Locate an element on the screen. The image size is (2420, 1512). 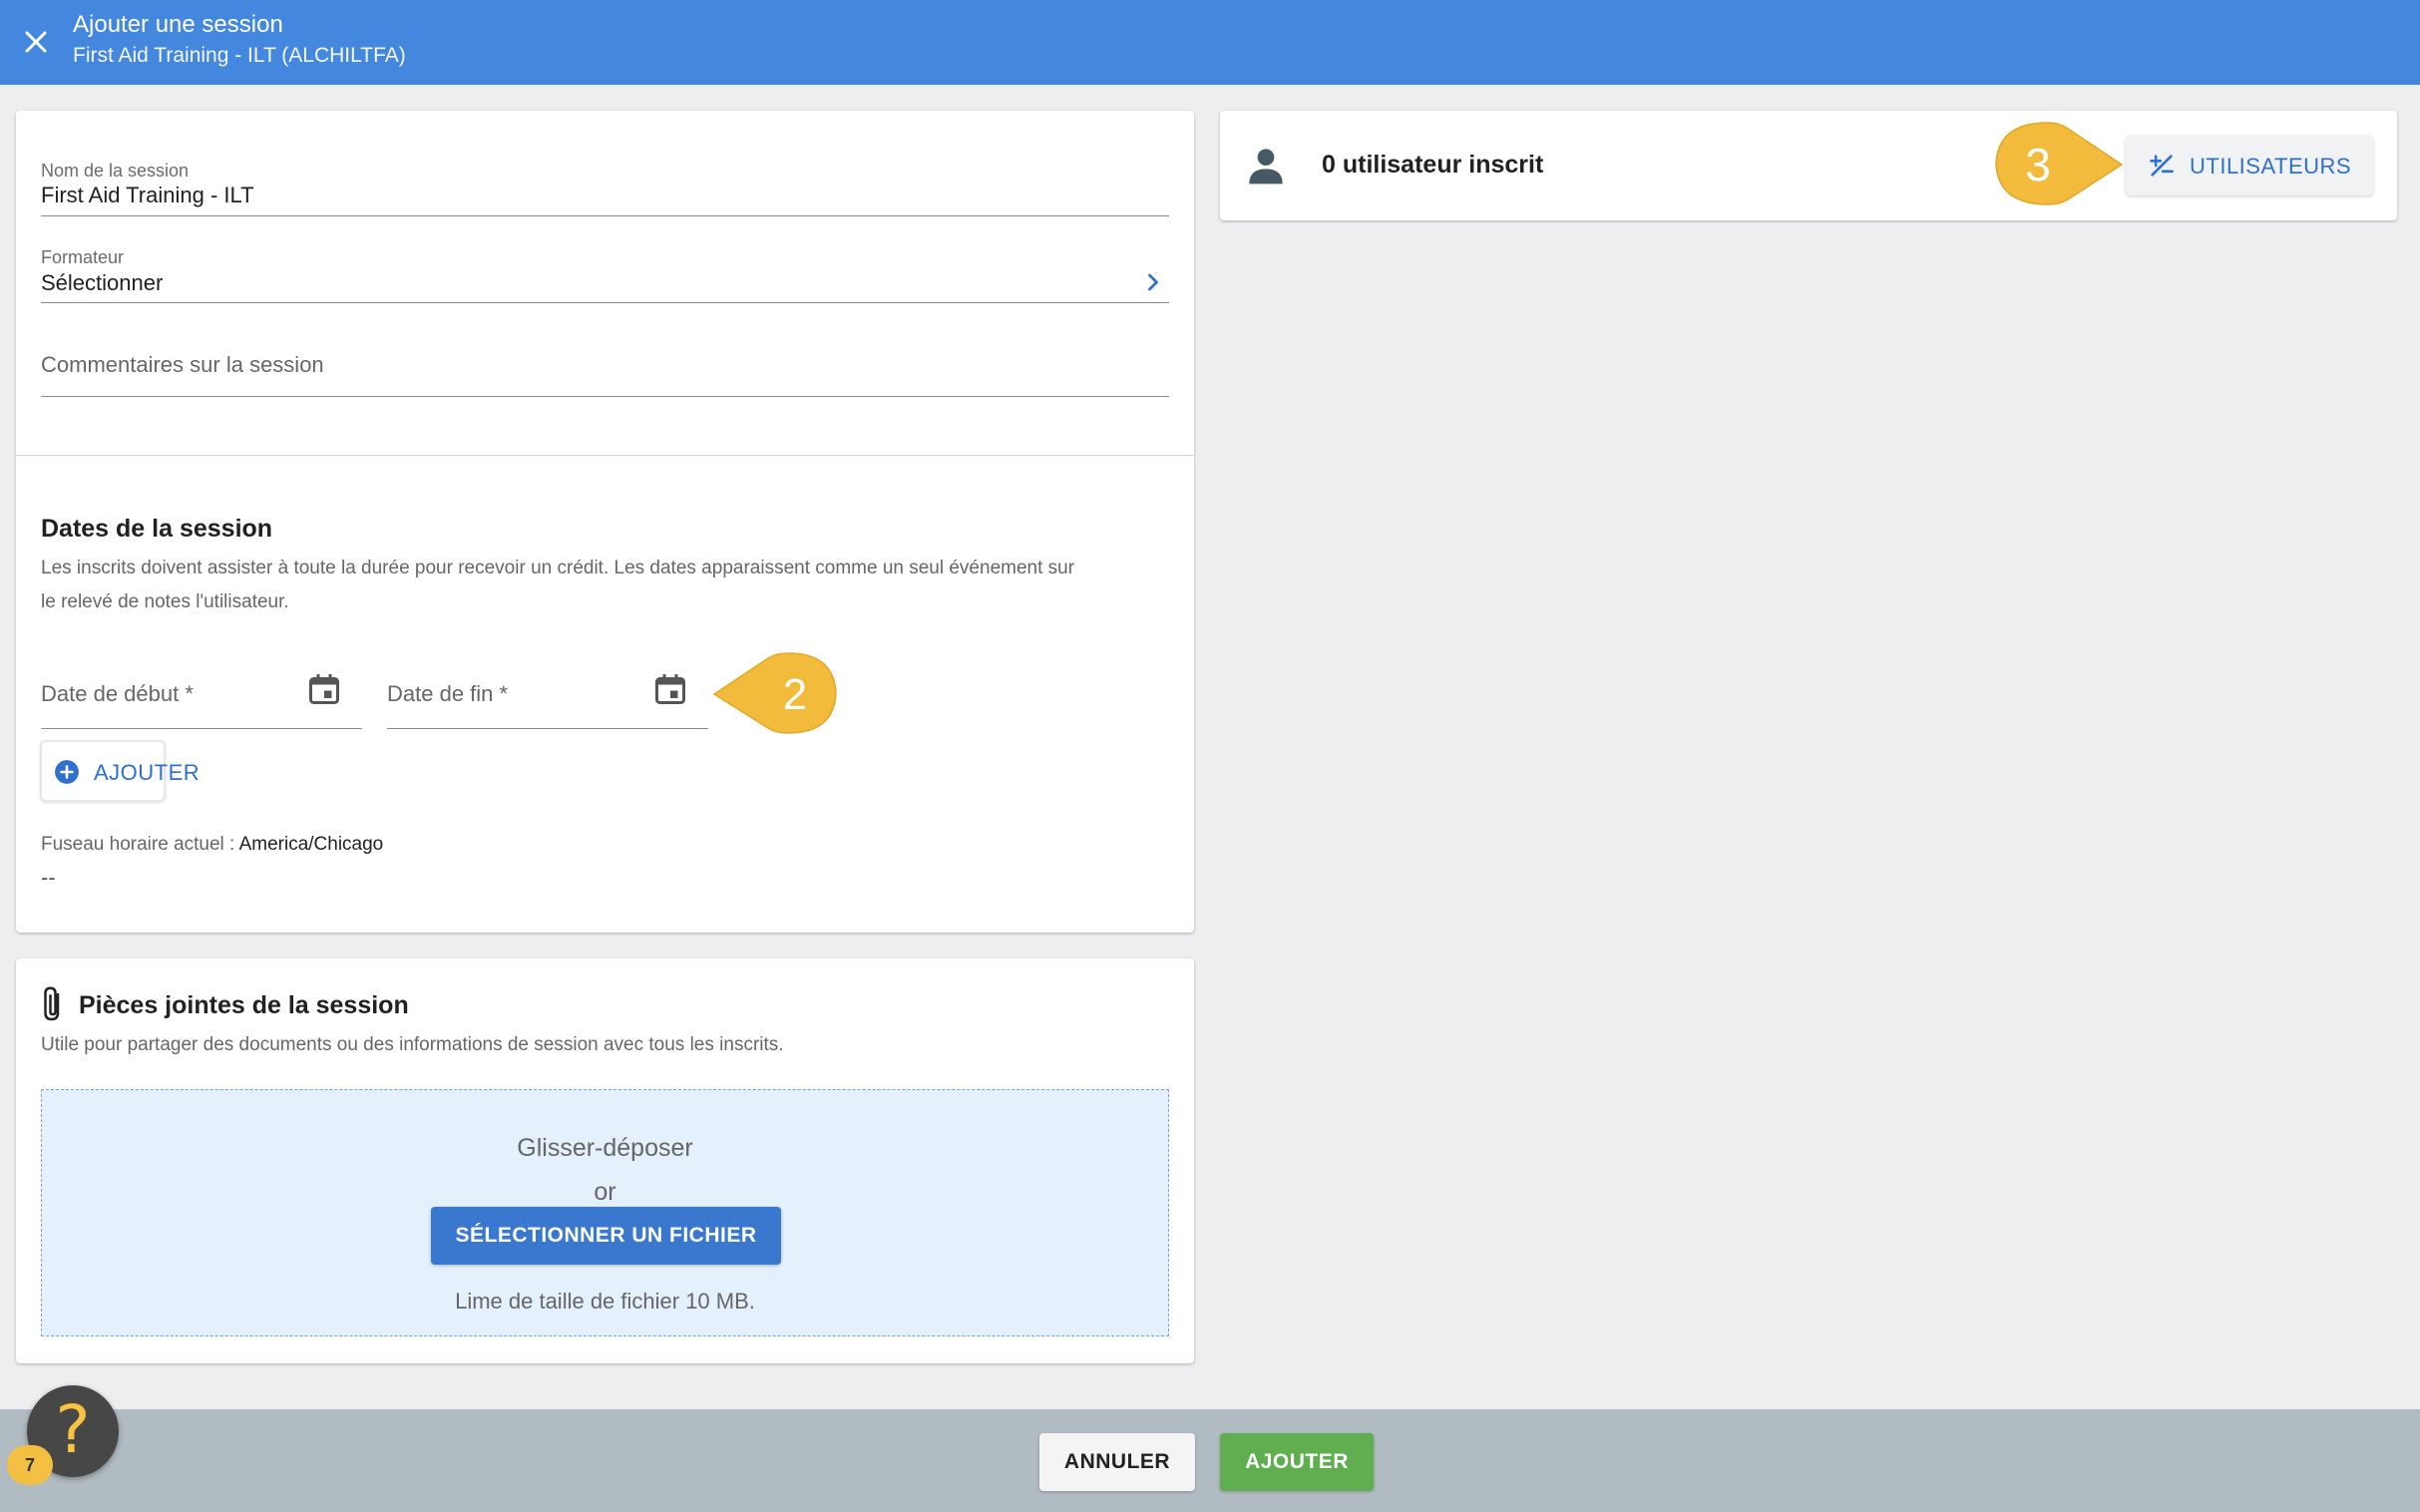
add-session-button: AJOUTER is located at coordinates (1297, 1462).